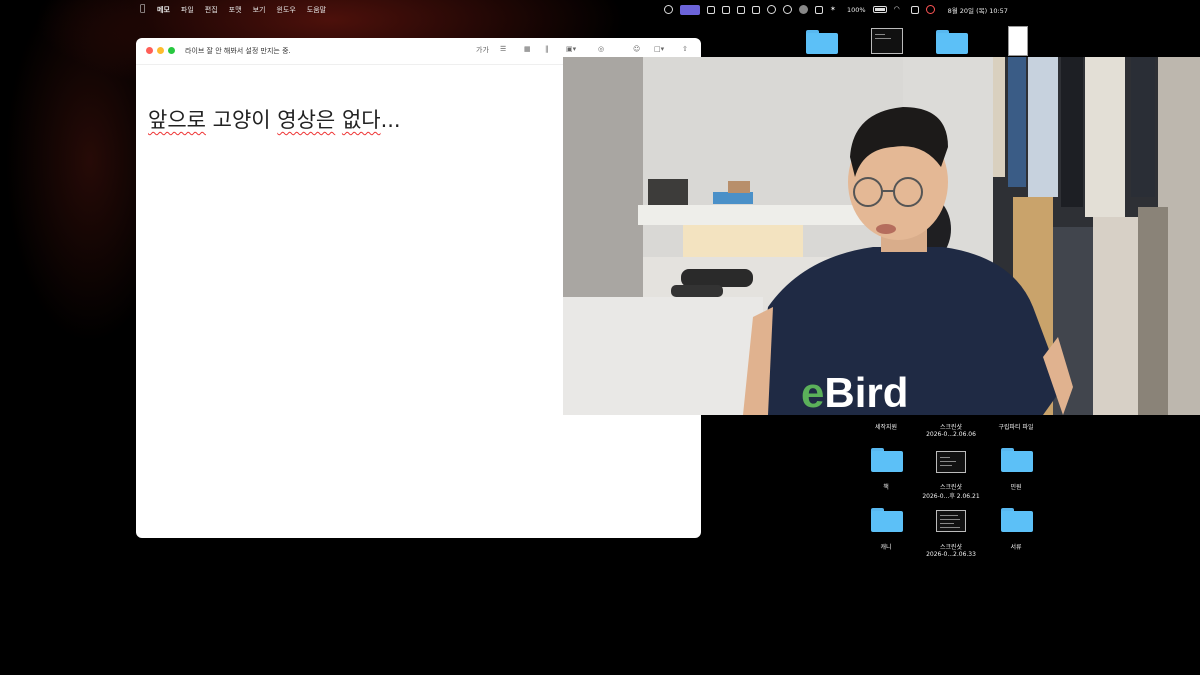 The width and height of the screenshot is (1200, 675). Describe the element at coordinates (503, 49) in the screenshot. I see `checklist-icon: ☰` at that location.